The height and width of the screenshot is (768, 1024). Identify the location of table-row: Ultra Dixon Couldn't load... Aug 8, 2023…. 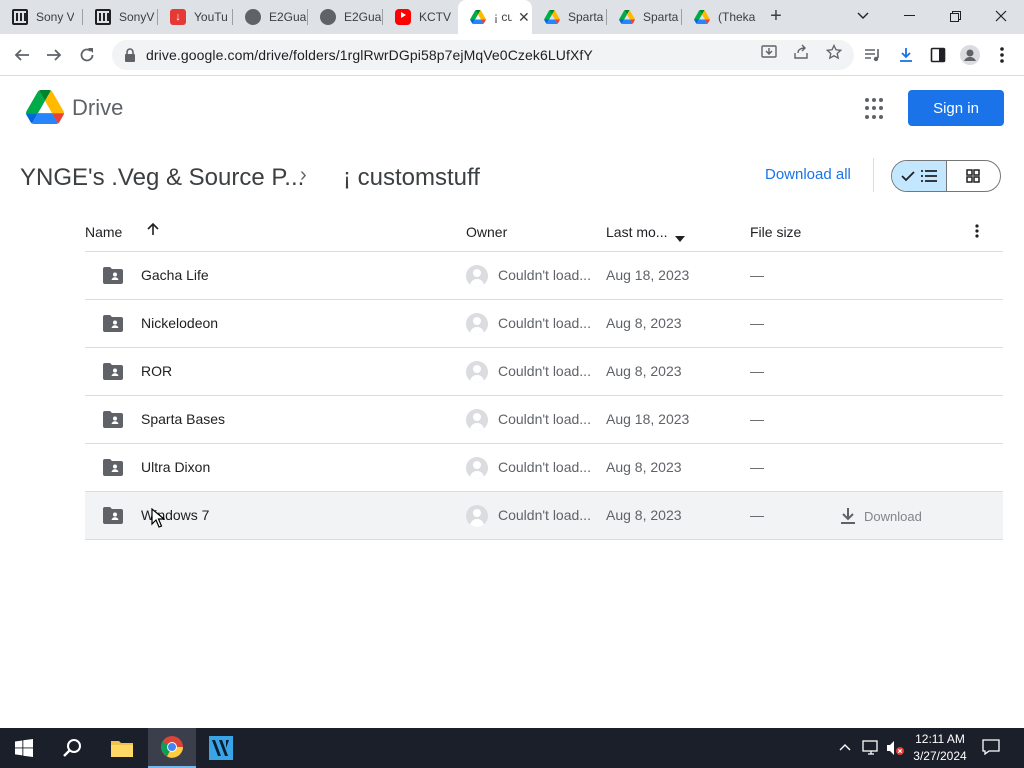
(544, 468).